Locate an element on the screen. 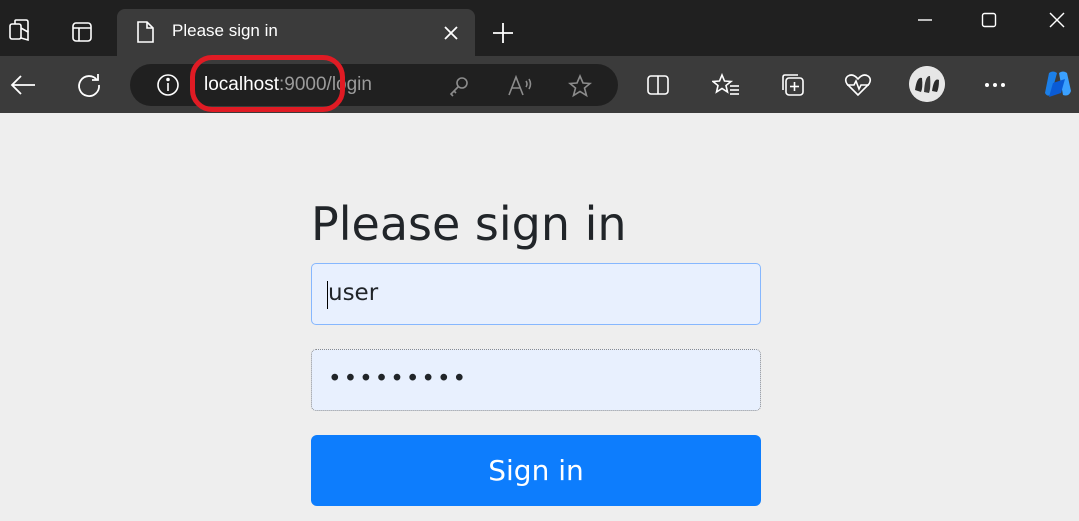 Image resolution: width=1079 pixels, height=521 pixels. workspaces-icon is located at coordinates (20, 31).